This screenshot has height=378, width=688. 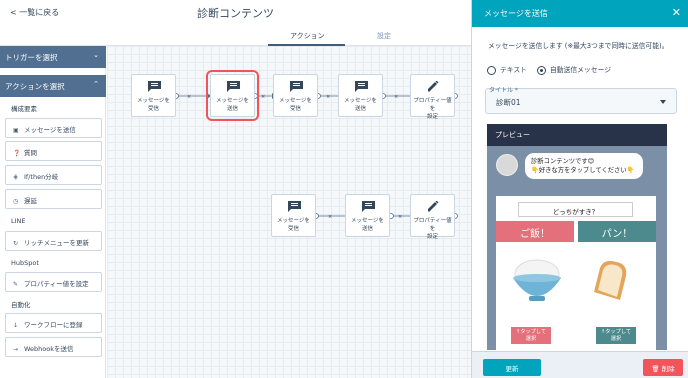 I want to click on choice-bread-header: パン！, so click(x=617, y=231).